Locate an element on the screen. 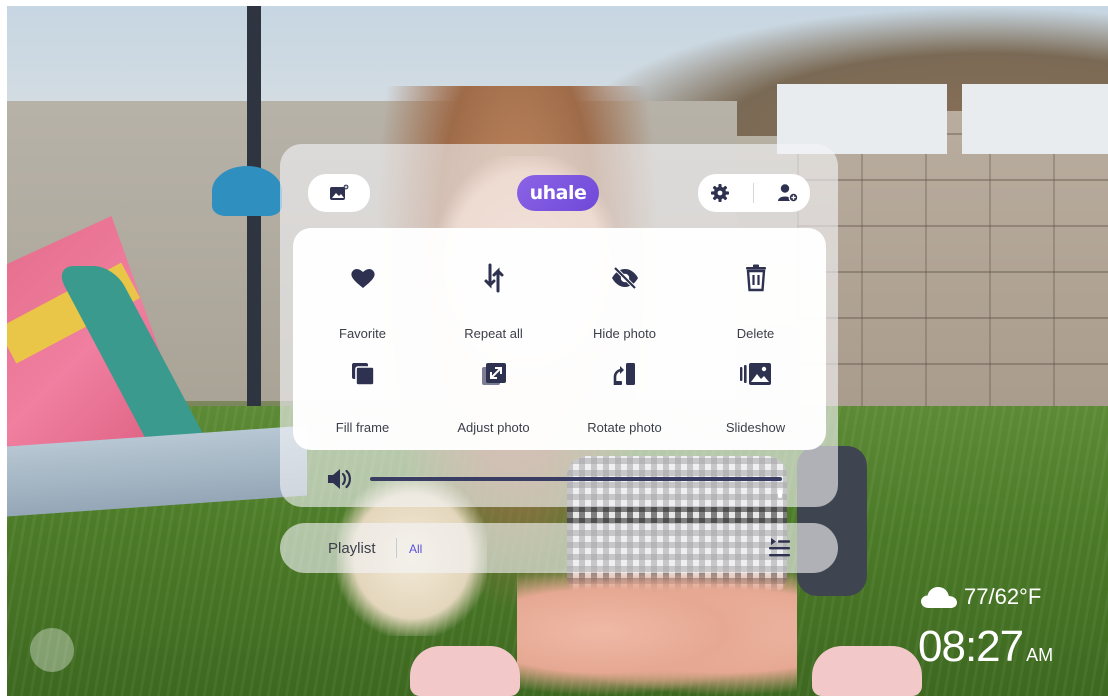 Image resolution: width=1108 pixels, height=696 pixels. gallery-add-icon is located at coordinates (339, 193).